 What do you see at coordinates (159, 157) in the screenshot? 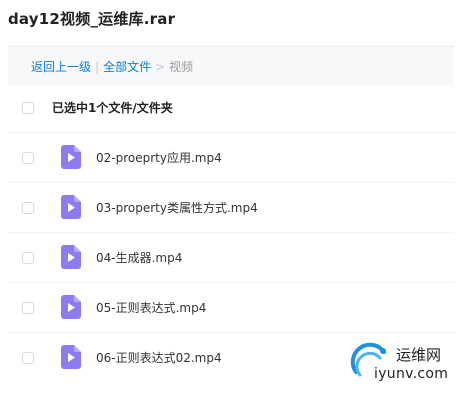
I see `file-name: 02-proeprty应用.mp4` at bounding box center [159, 157].